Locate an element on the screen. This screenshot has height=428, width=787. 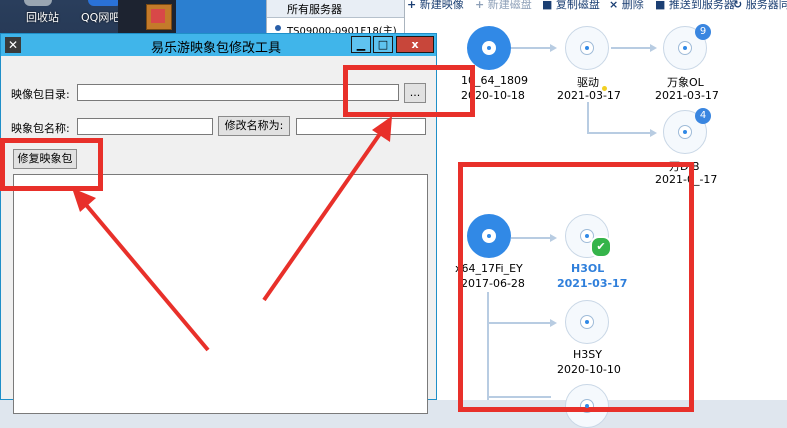
annotation-arrowhead is located at coordinates (84, 200).